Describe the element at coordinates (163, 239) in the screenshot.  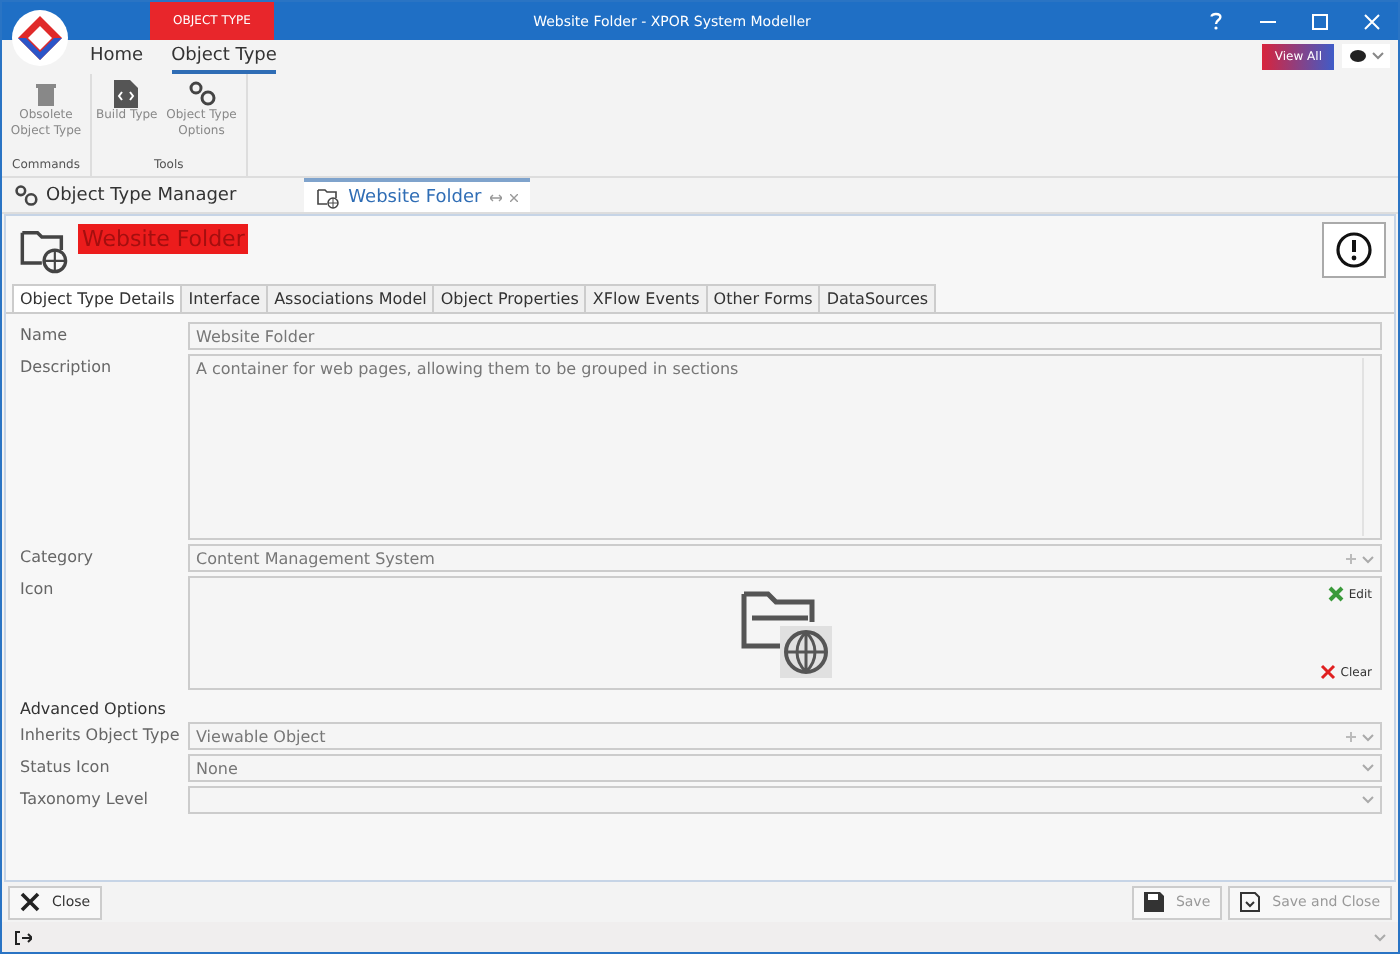
I see `object-type-title: Website Folder` at that location.